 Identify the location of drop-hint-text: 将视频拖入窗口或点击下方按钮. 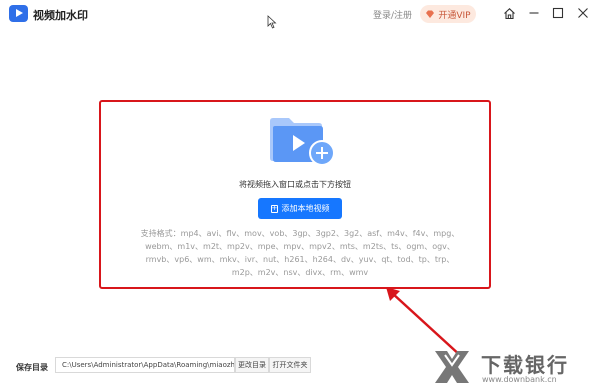
(295, 184).